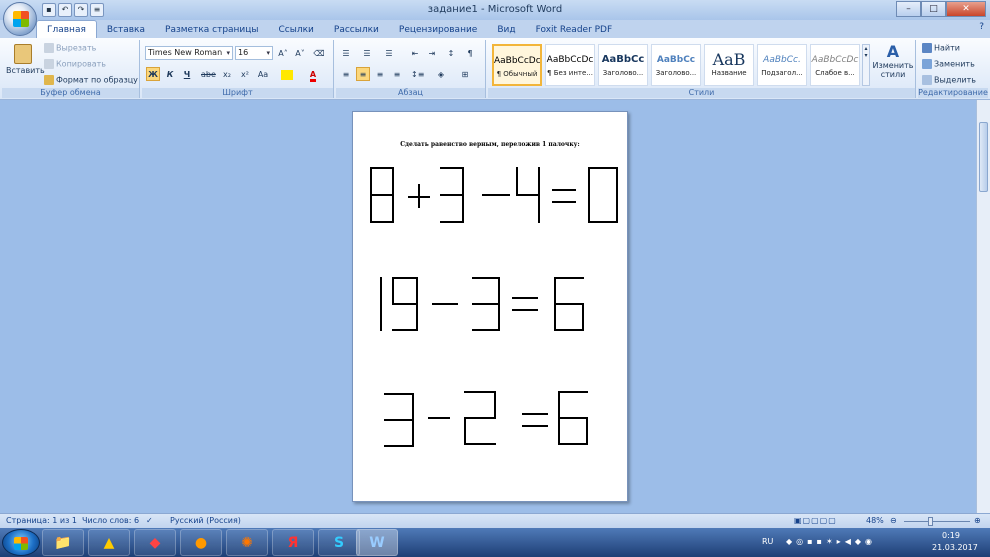  What do you see at coordinates (367, 53) in the screenshot?
I see `numbering-button: ☰` at bounding box center [367, 53].